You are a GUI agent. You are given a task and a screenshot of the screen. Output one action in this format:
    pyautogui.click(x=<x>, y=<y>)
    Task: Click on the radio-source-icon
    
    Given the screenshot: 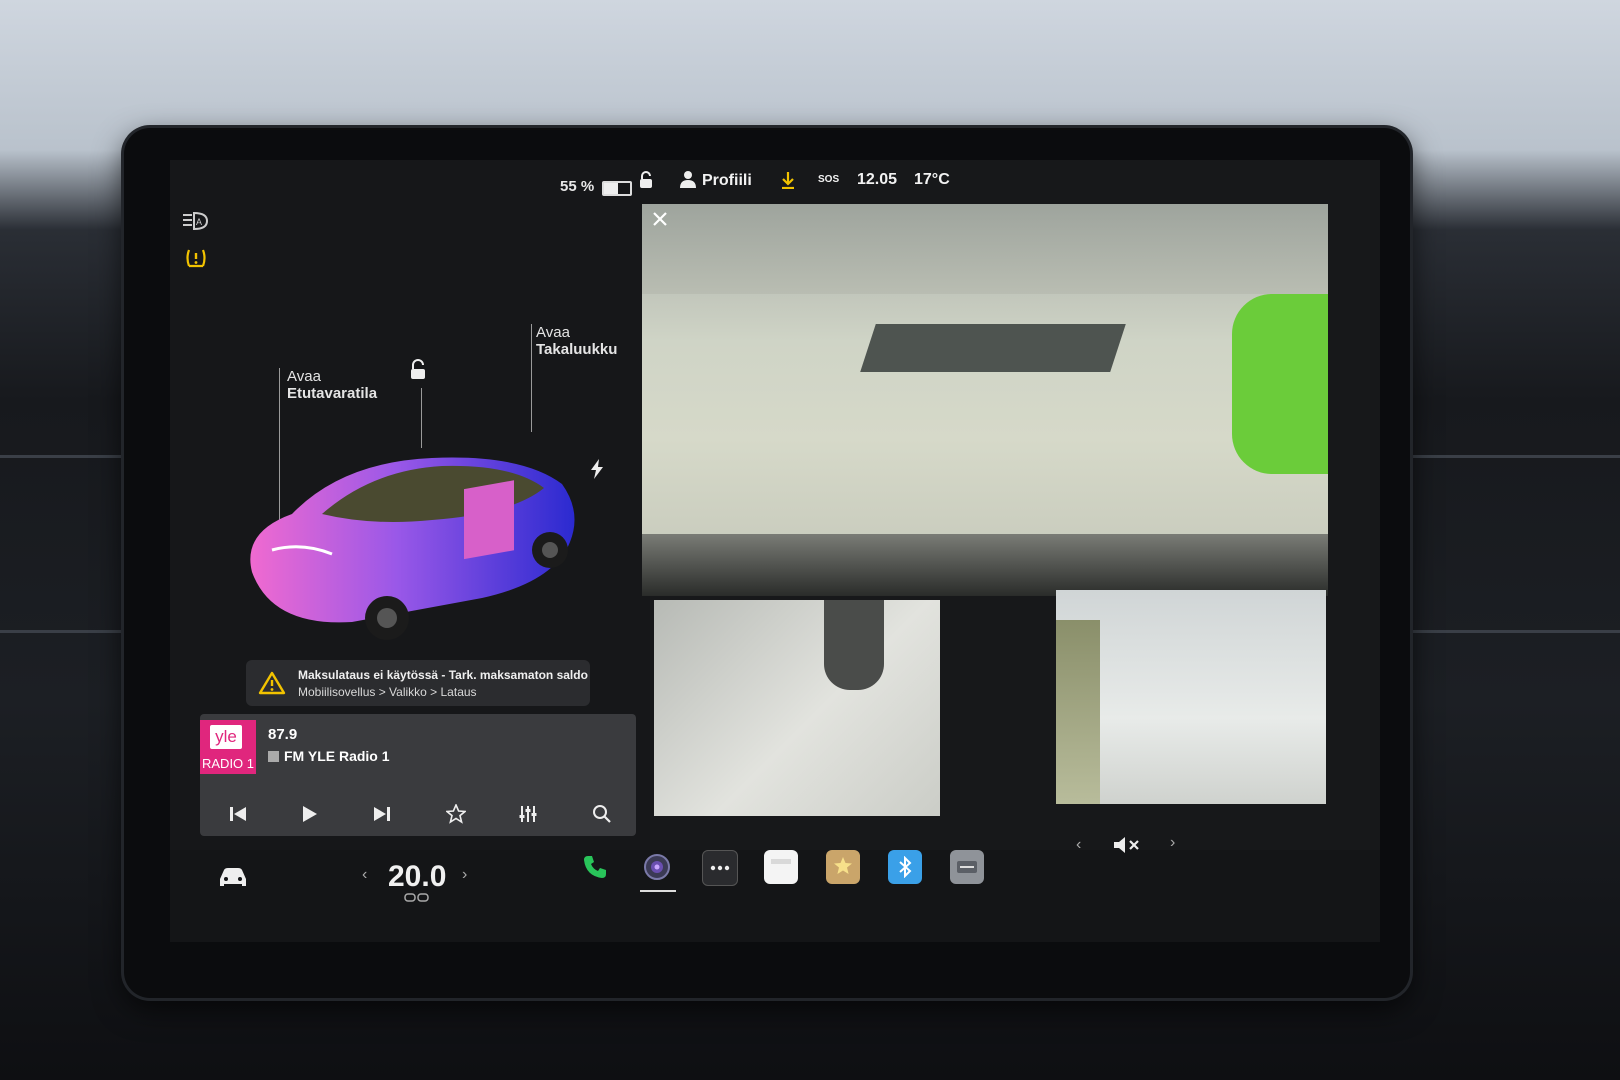 What is the action you would take?
    pyautogui.click(x=273, y=756)
    